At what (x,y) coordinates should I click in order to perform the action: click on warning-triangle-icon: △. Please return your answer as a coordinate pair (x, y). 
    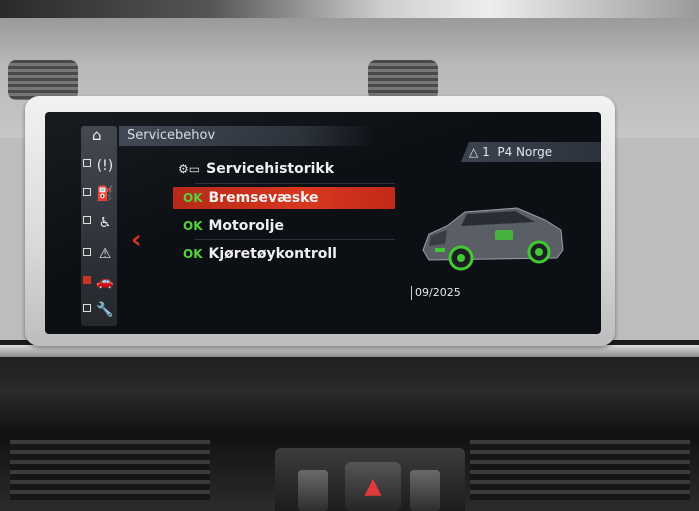
    Looking at the image, I should click on (474, 152).